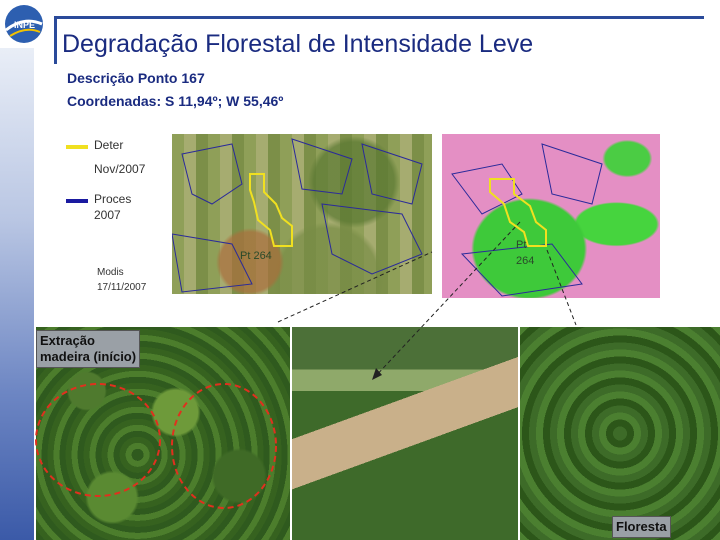 The width and height of the screenshot is (720, 540). Describe the element at coordinates (120, 169) in the screenshot. I see `deter-legend-date: Nov/2007` at that location.